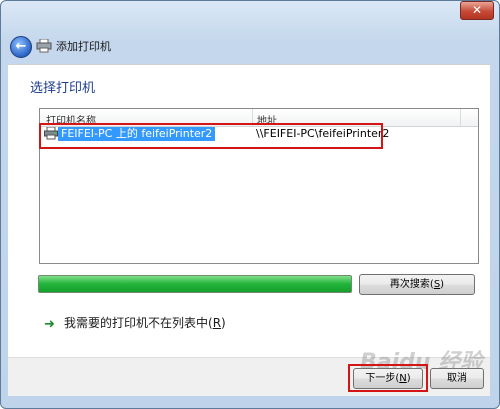  What do you see at coordinates (442, 284) in the screenshot?
I see `search-again-suffix: )` at bounding box center [442, 284].